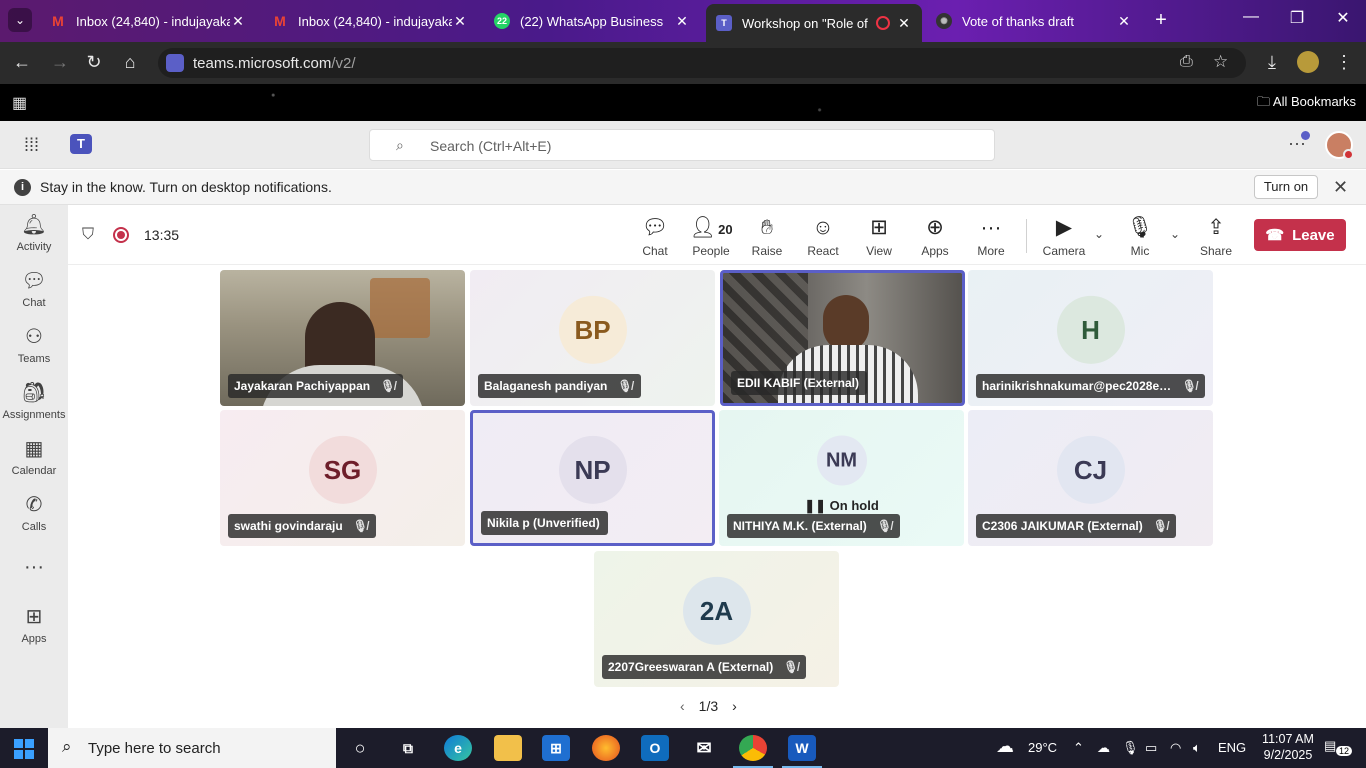 The image size is (1366, 768). I want to click on address-bar: teams.microsoft.com/v2/ ⎙ ☆, so click(702, 63).